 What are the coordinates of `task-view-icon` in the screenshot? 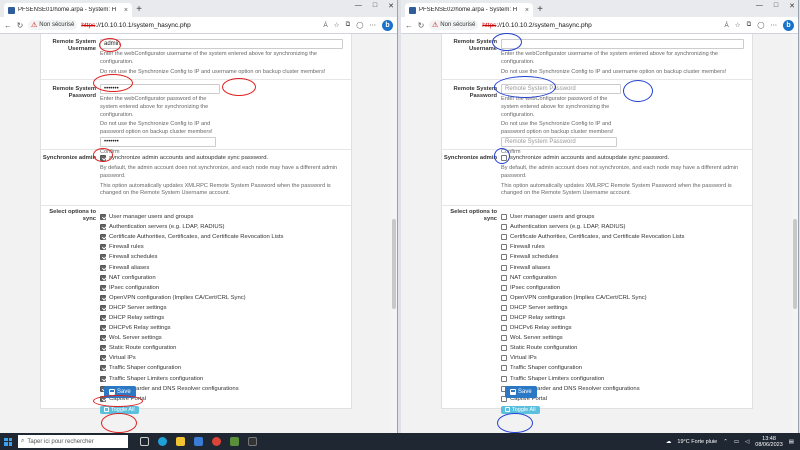 It's located at (144, 441).